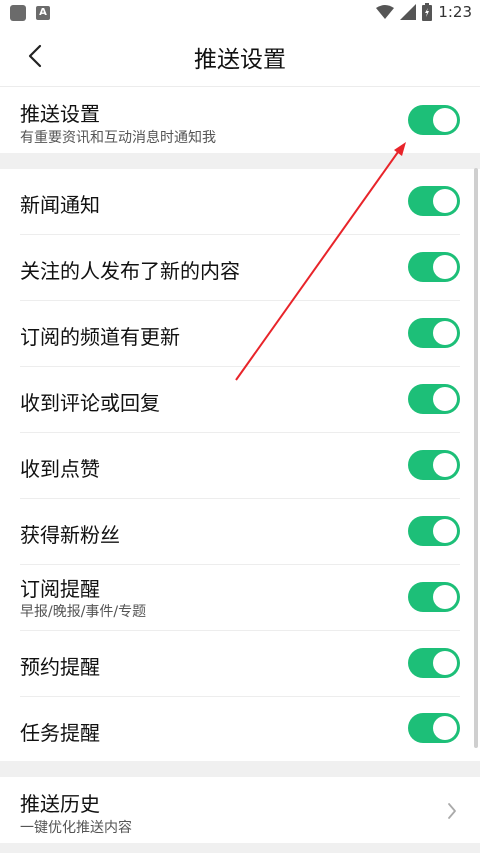  Describe the element at coordinates (247, 120) in the screenshot. I see `master-row: 推送设置 有重要资讯和互动消息时通知我` at that location.